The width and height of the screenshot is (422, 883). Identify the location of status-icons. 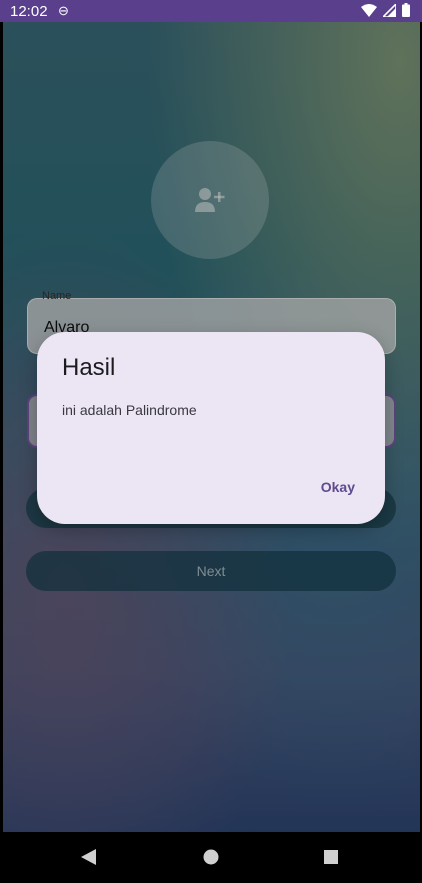
(385, 10).